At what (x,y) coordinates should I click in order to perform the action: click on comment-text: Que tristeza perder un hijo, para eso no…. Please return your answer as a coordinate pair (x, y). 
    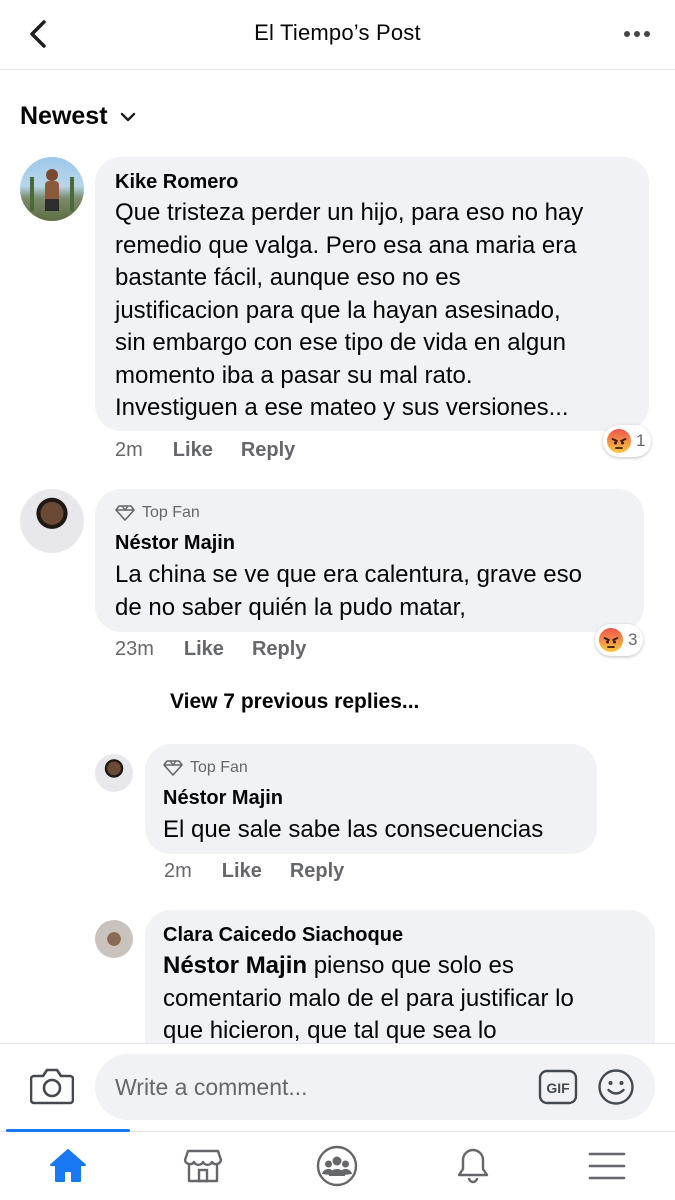
    Looking at the image, I should click on (349, 310).